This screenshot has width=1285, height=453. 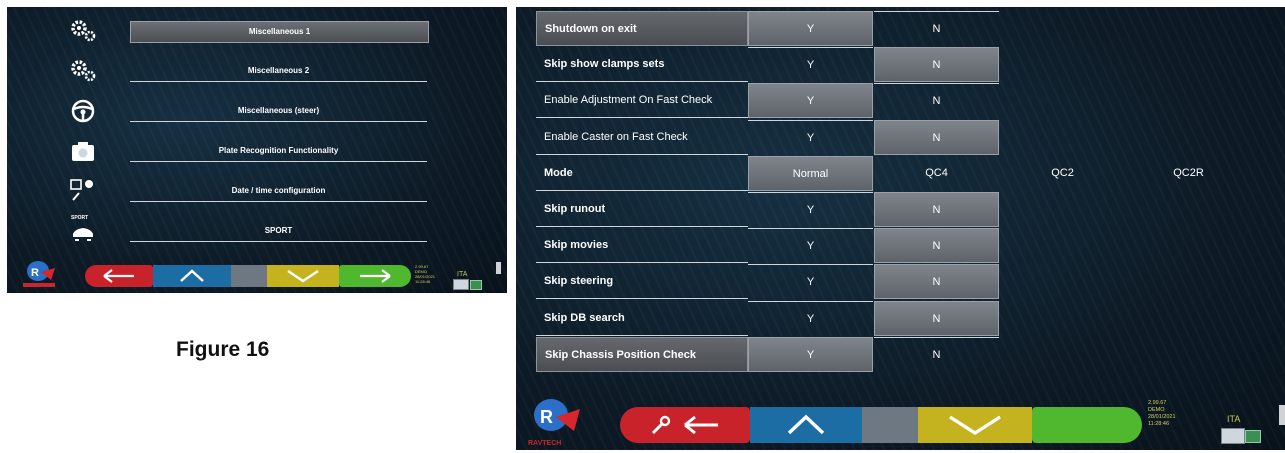 I want to click on setting-row: Skip Chassis Position Check Y N, so click(x=906, y=354).